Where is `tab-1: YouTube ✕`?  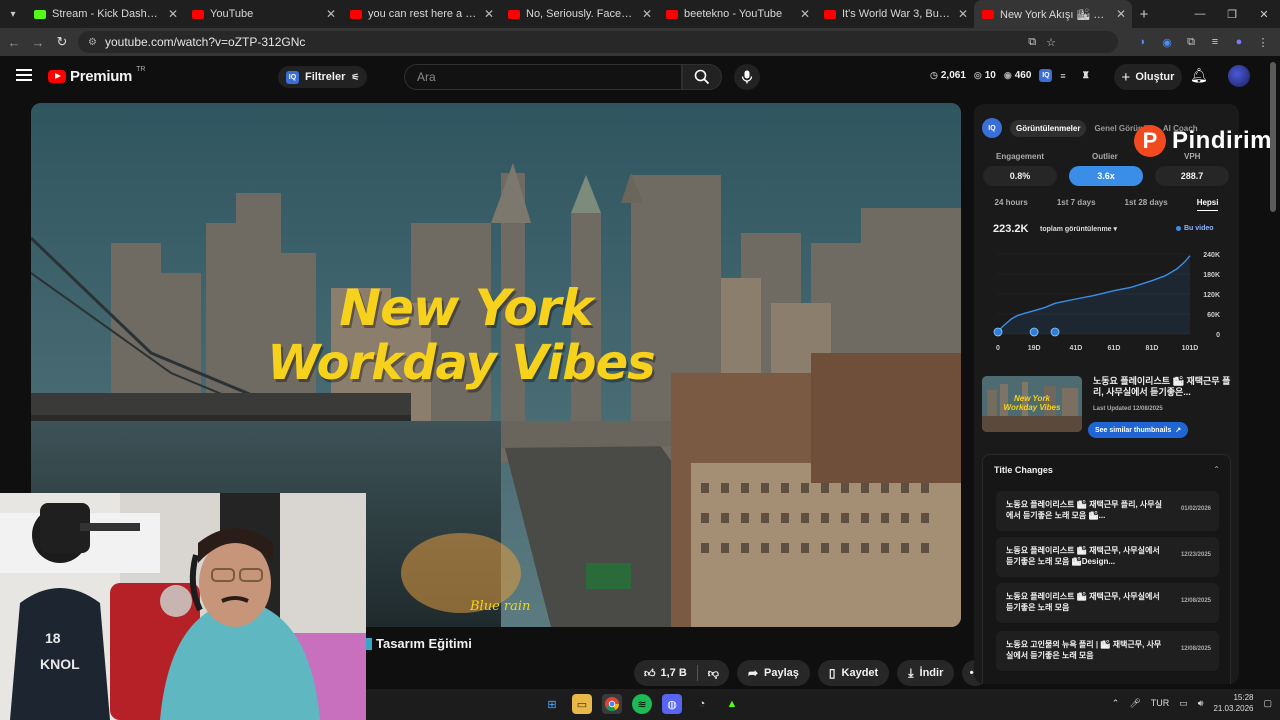
tab-1: YouTube ✕ is located at coordinates (263, 14).